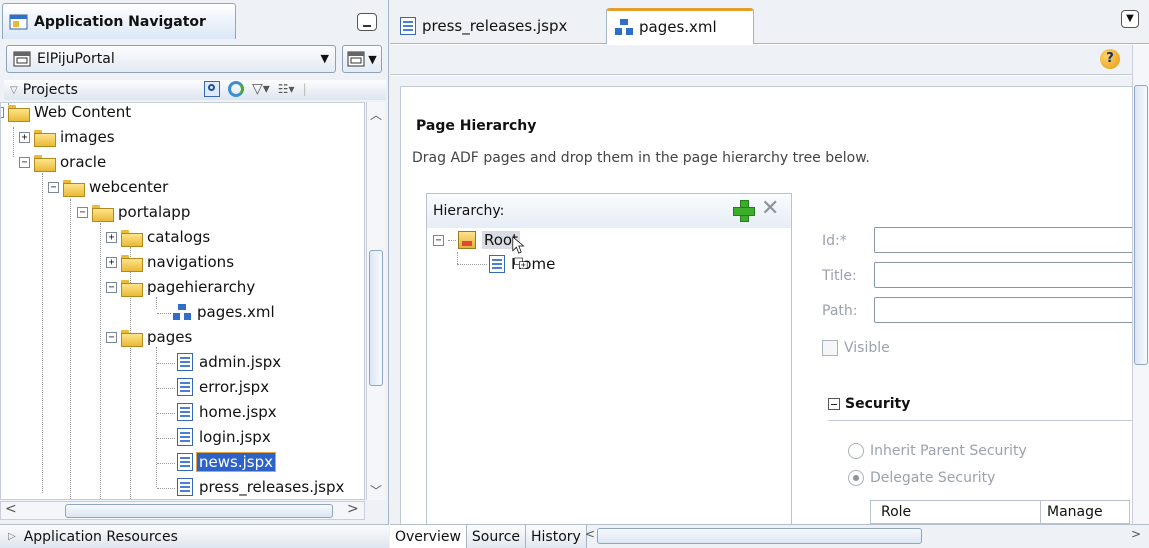 The image size is (1149, 548). I want to click on tab-pages-xml: pages.xml, so click(680, 26).